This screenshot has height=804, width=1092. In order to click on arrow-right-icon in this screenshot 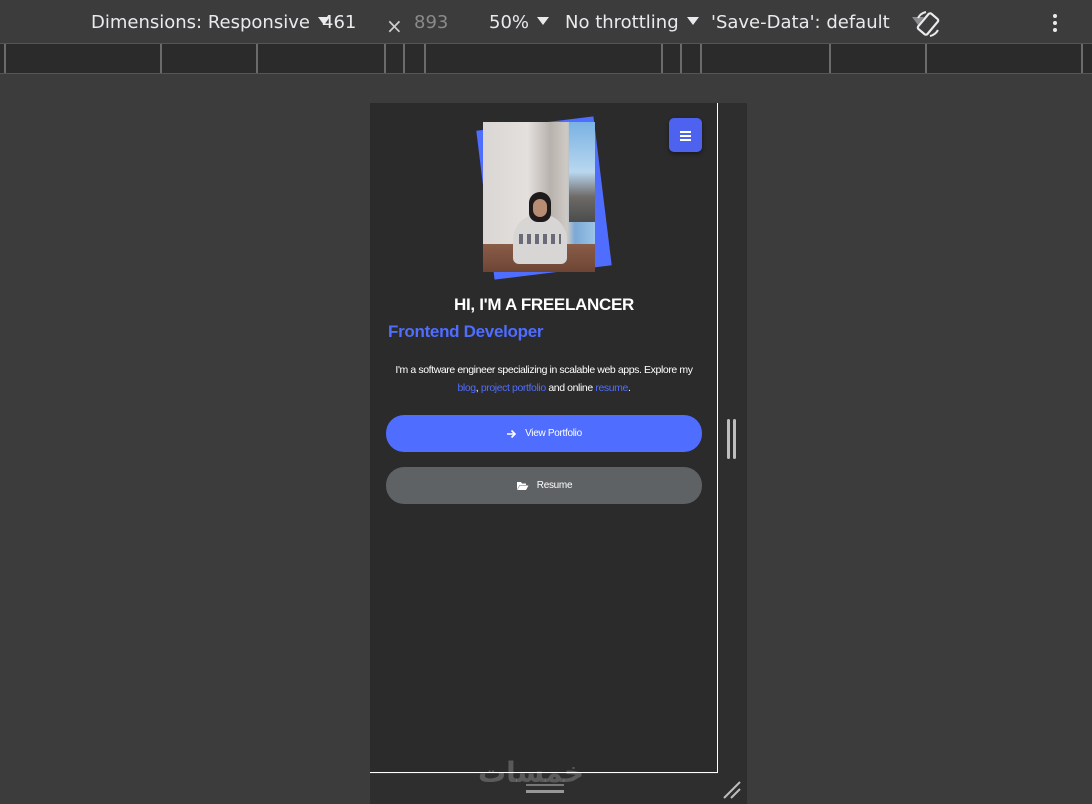, I will do `click(512, 433)`.